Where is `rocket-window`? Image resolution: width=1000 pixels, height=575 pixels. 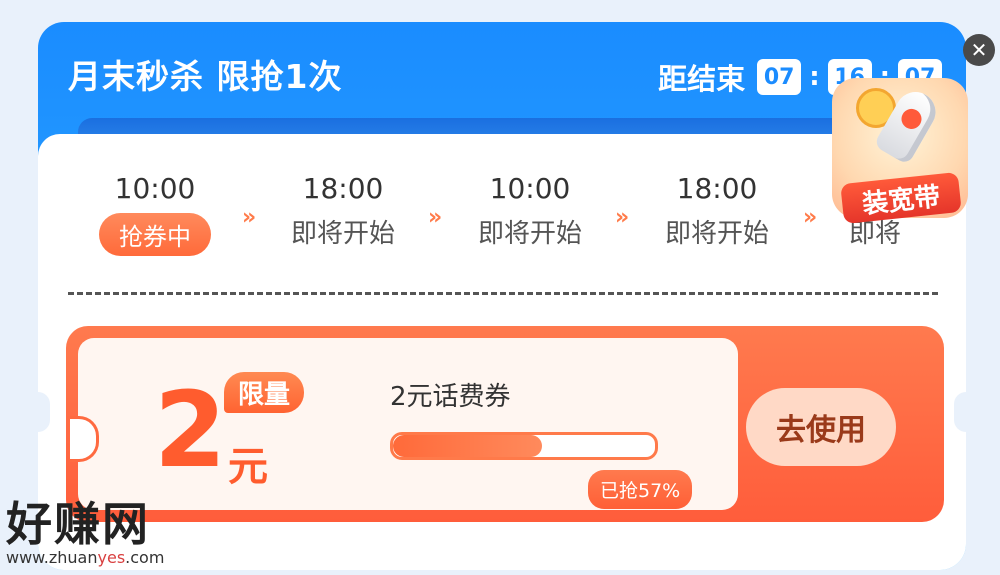
rocket-window is located at coordinates (911, 119).